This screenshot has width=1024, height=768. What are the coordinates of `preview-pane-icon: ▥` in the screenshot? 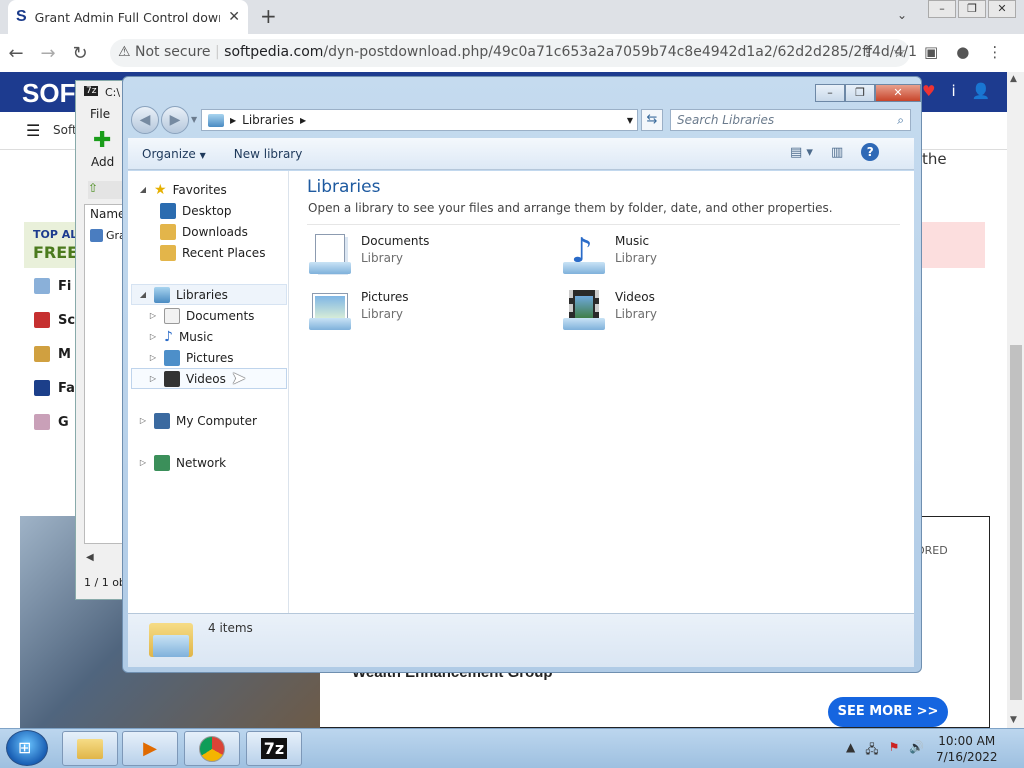 It's located at (837, 152).